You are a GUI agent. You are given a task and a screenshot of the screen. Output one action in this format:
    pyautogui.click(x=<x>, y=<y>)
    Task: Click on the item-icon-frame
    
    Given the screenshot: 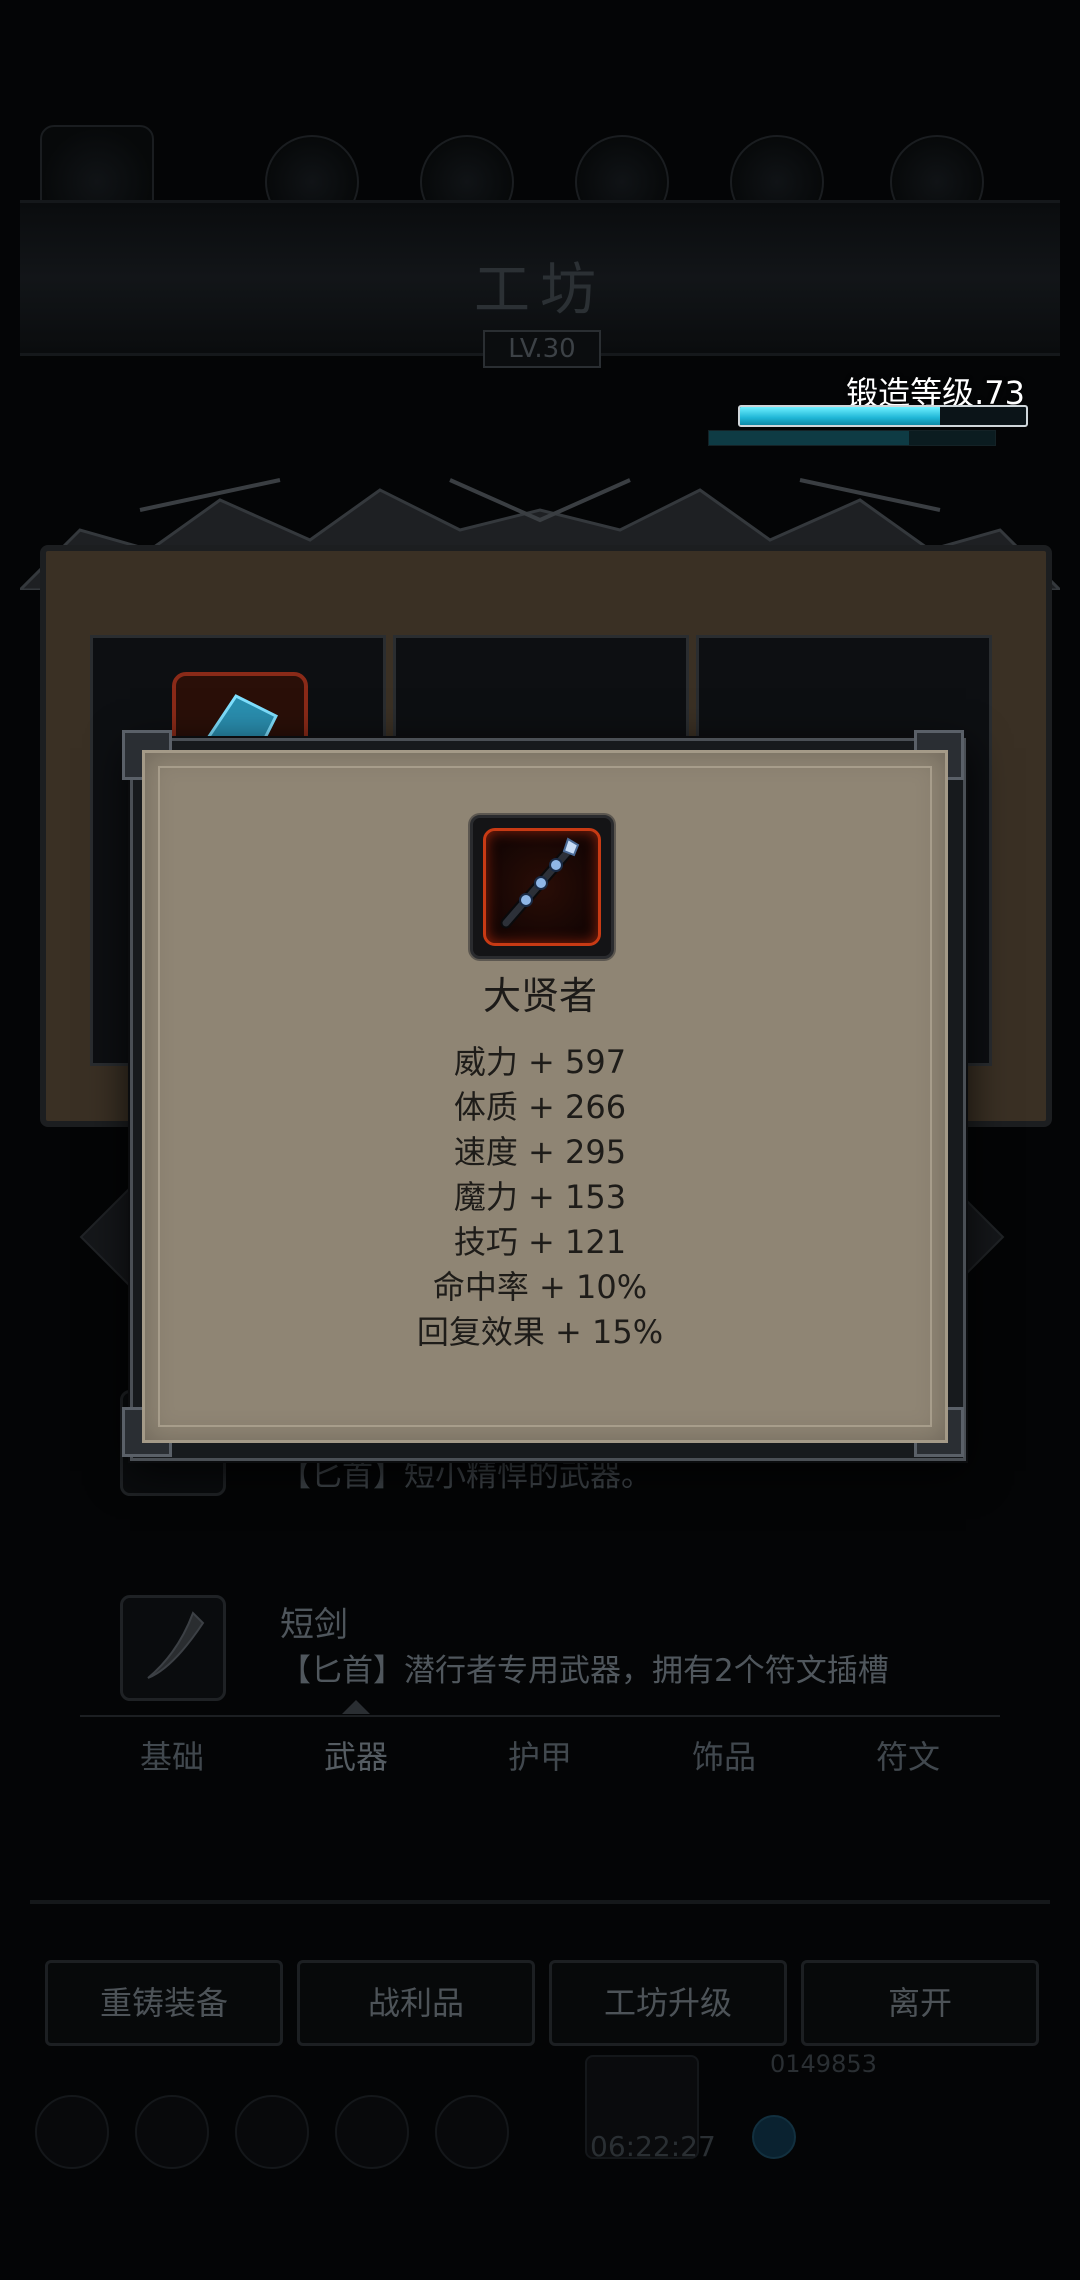 What is the action you would take?
    pyautogui.click(x=542, y=887)
    